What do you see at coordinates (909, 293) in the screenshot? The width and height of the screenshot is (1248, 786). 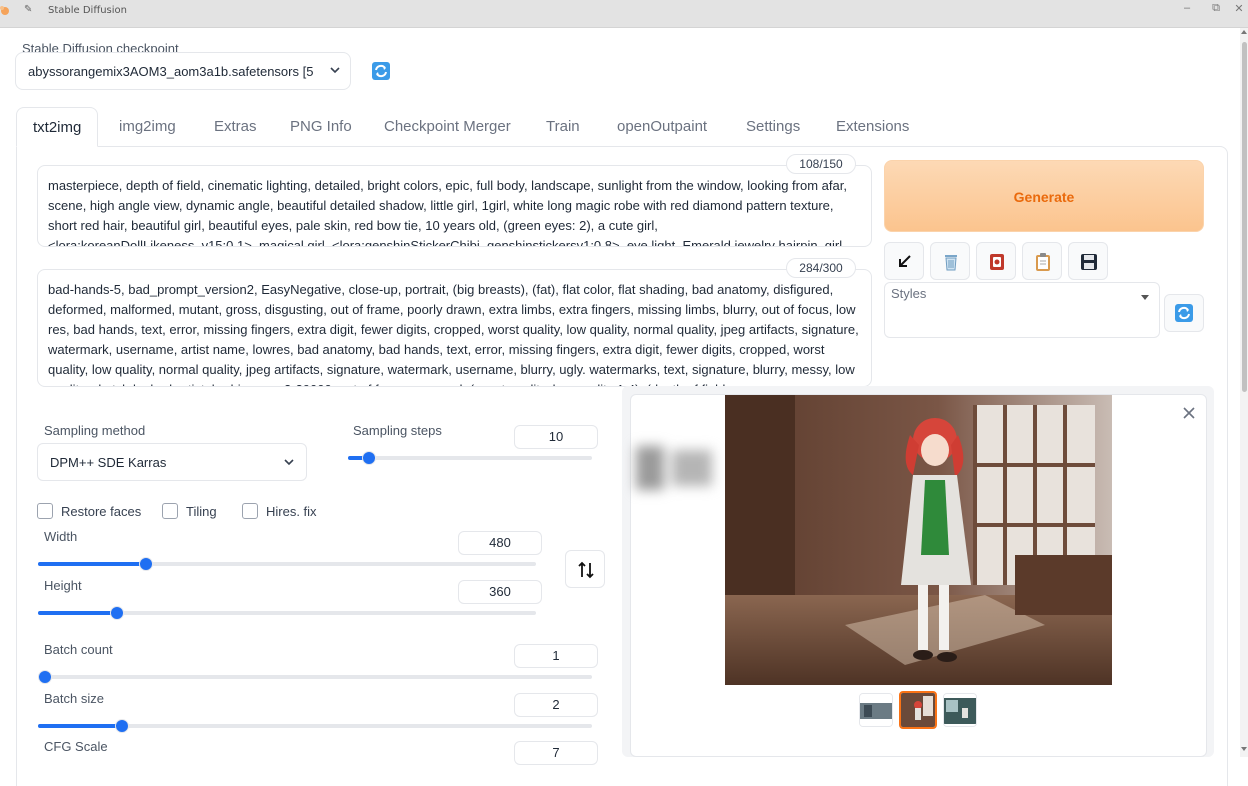 I see `styles-label: Styles` at bounding box center [909, 293].